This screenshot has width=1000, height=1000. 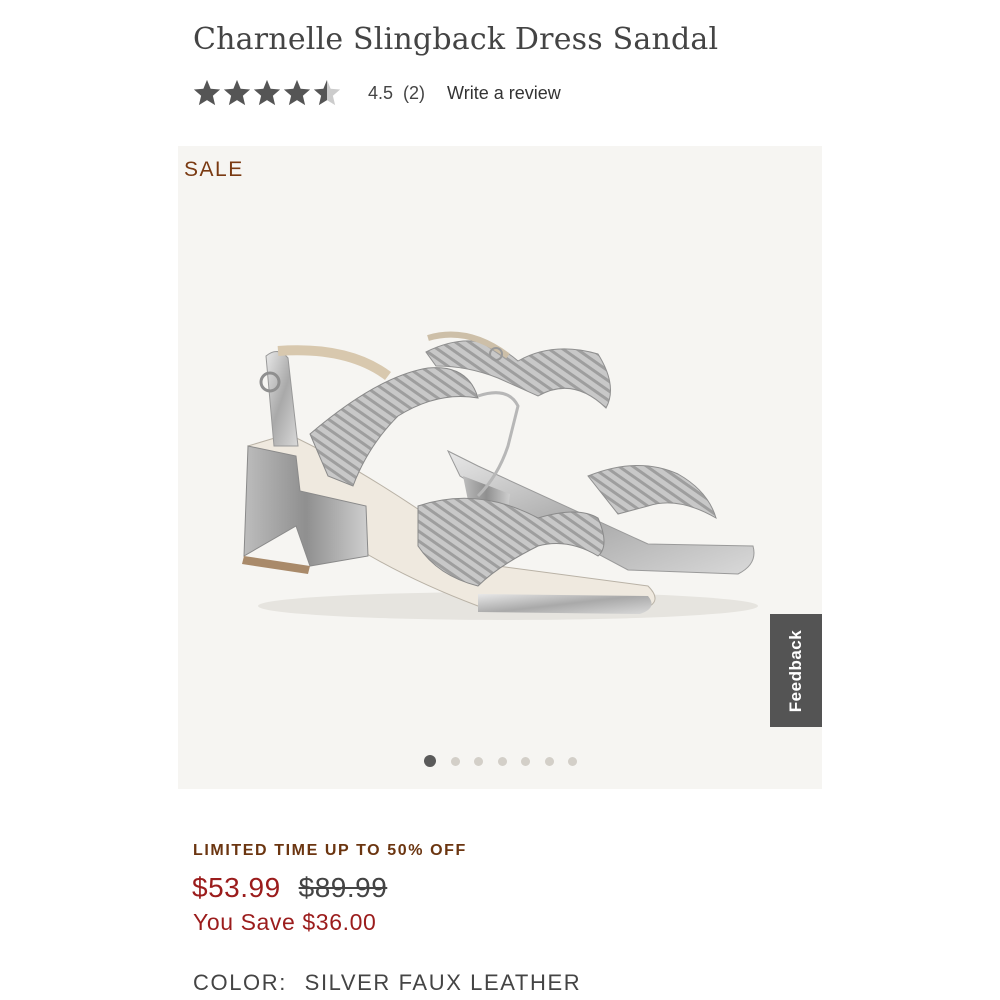 What do you see at coordinates (240, 982) in the screenshot?
I see `color-label: COLOR:` at bounding box center [240, 982].